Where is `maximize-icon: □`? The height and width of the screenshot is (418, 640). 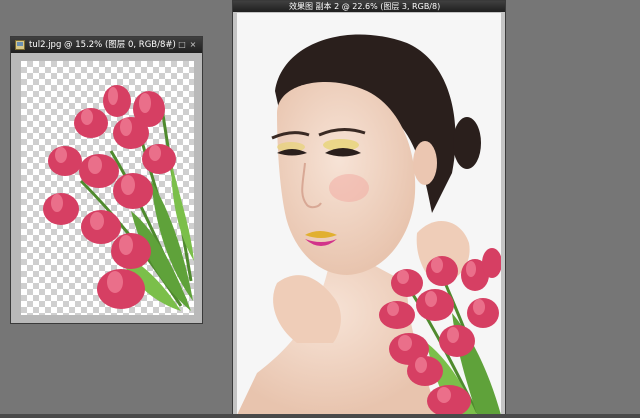 maximize-icon: □ is located at coordinates (182, 45).